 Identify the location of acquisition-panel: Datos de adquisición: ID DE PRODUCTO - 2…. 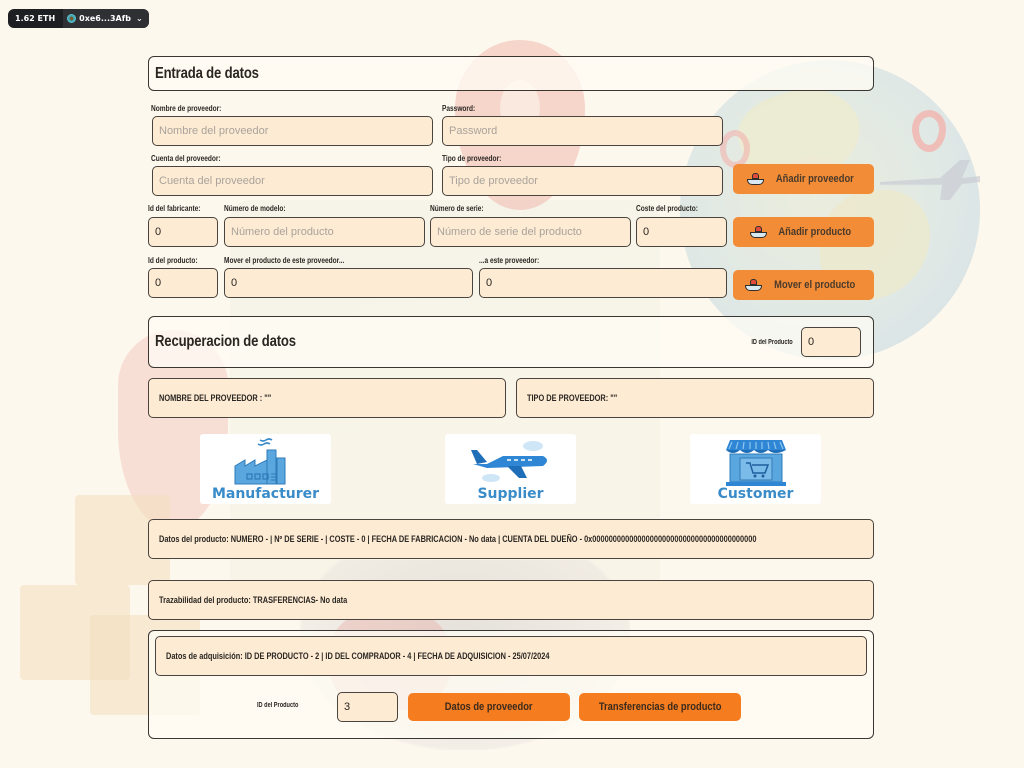
(511, 684).